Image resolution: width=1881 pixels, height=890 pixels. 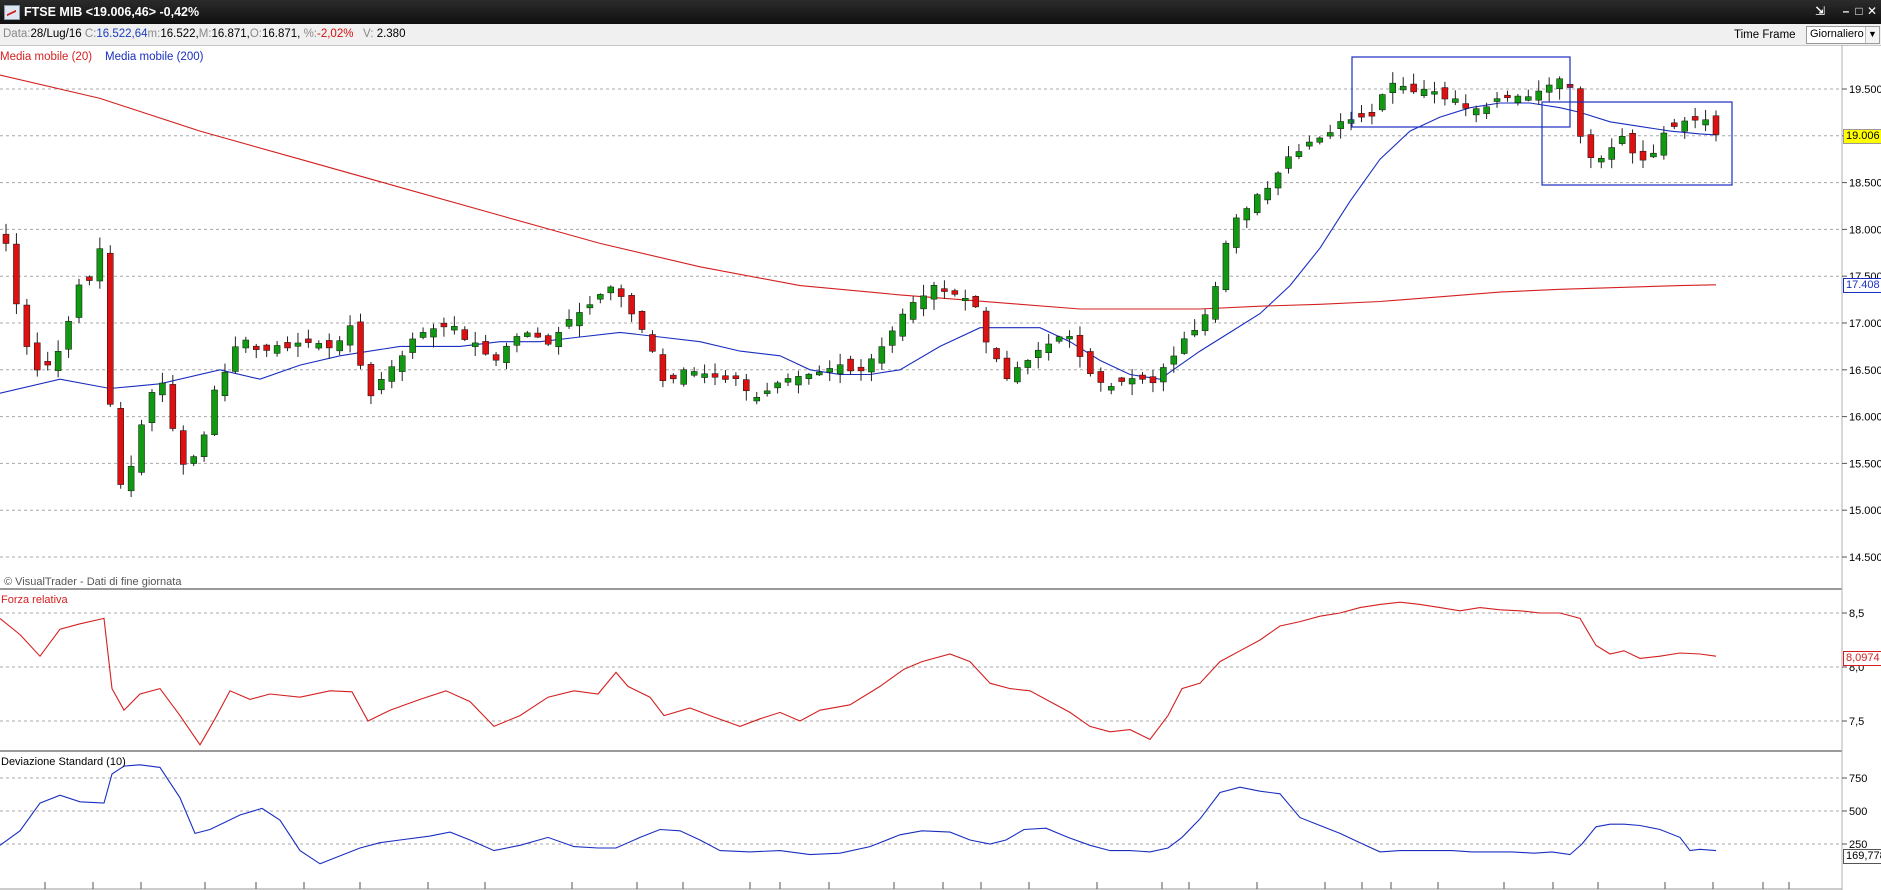 I want to click on min-value: 16.522,, so click(x=179, y=34).